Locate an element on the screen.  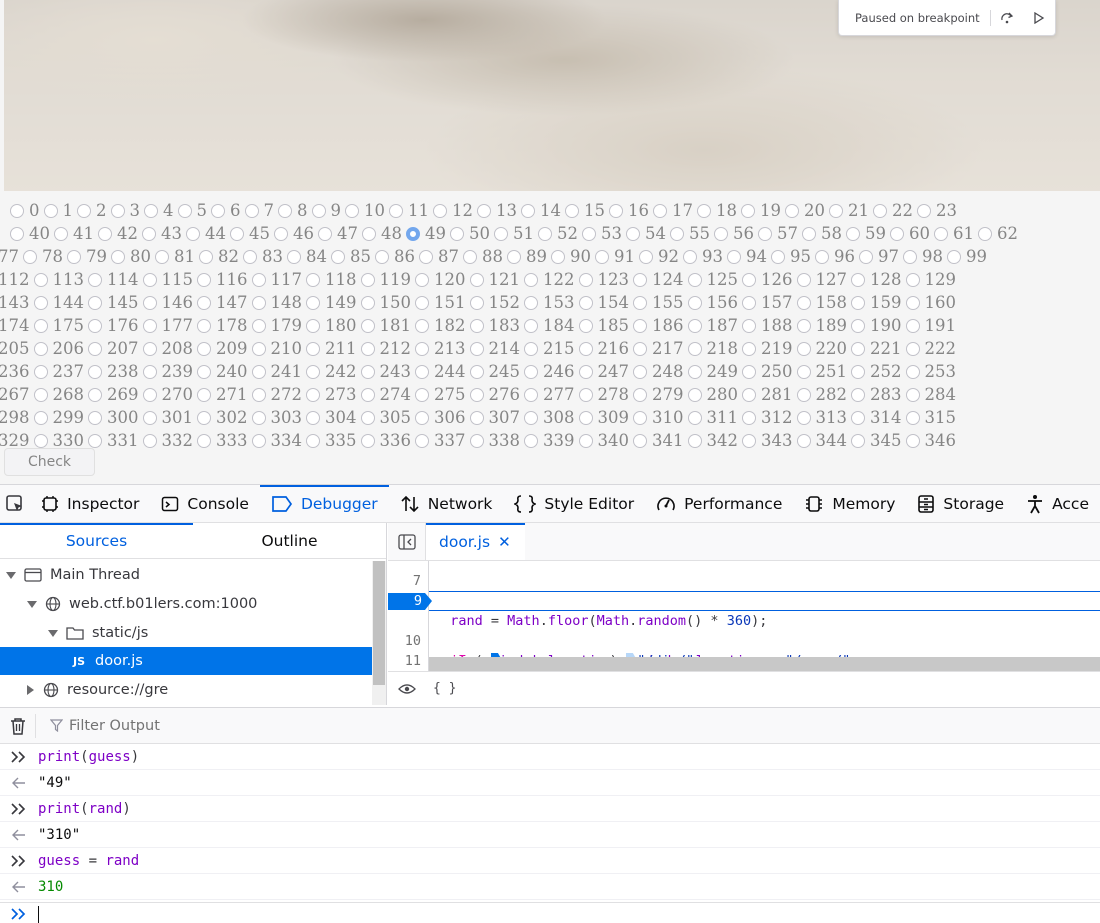
radio-option: 273 is located at coordinates (329, 394).